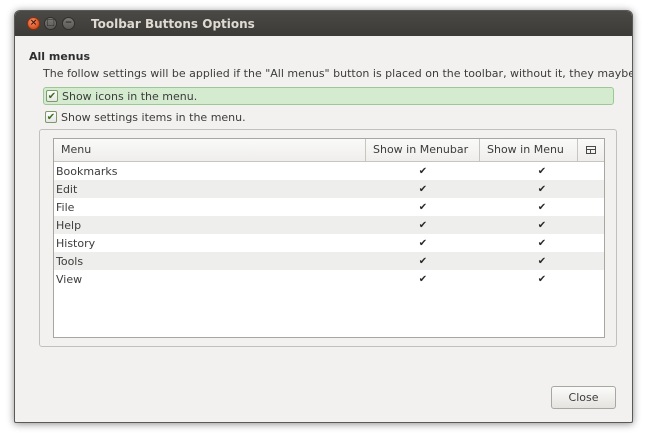 The height and width of the screenshot is (447, 652). I want to click on column-picker-button, so click(591, 150).